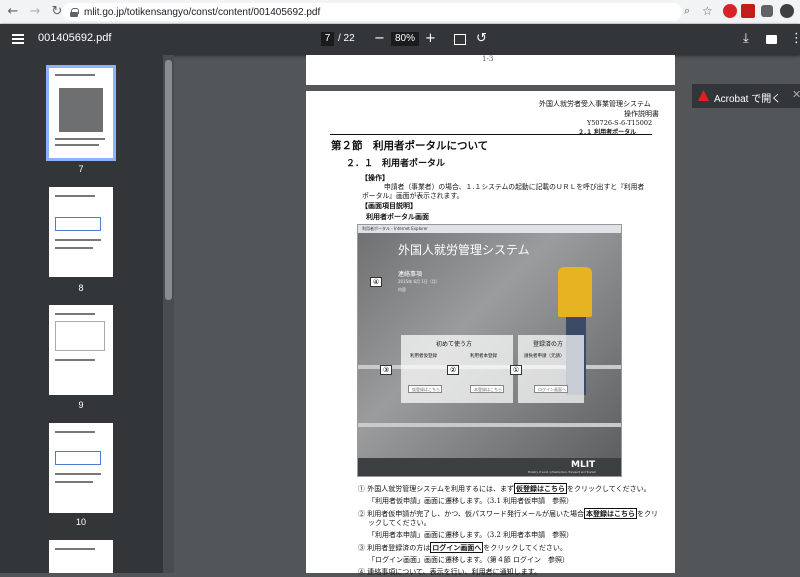  I want to click on back-icon: ←, so click(13, 12).